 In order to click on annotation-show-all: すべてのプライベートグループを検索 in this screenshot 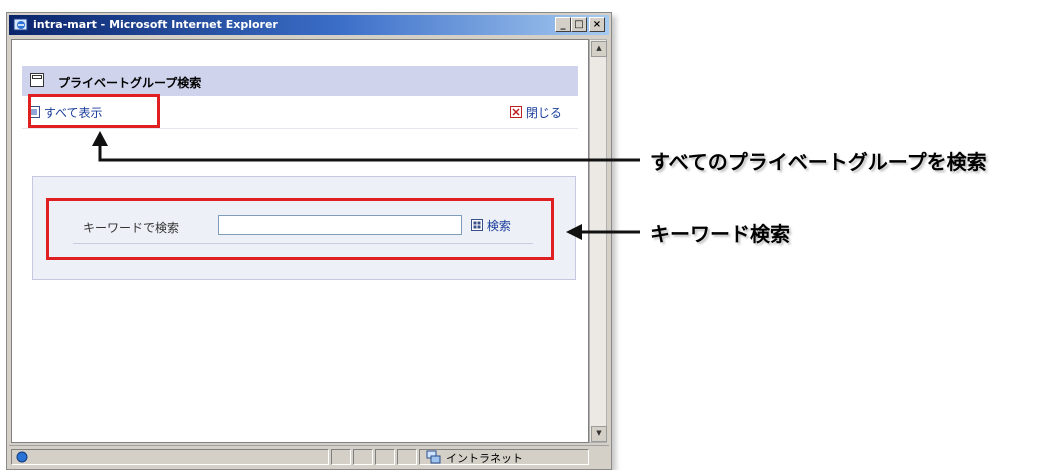, I will do `click(818, 162)`.